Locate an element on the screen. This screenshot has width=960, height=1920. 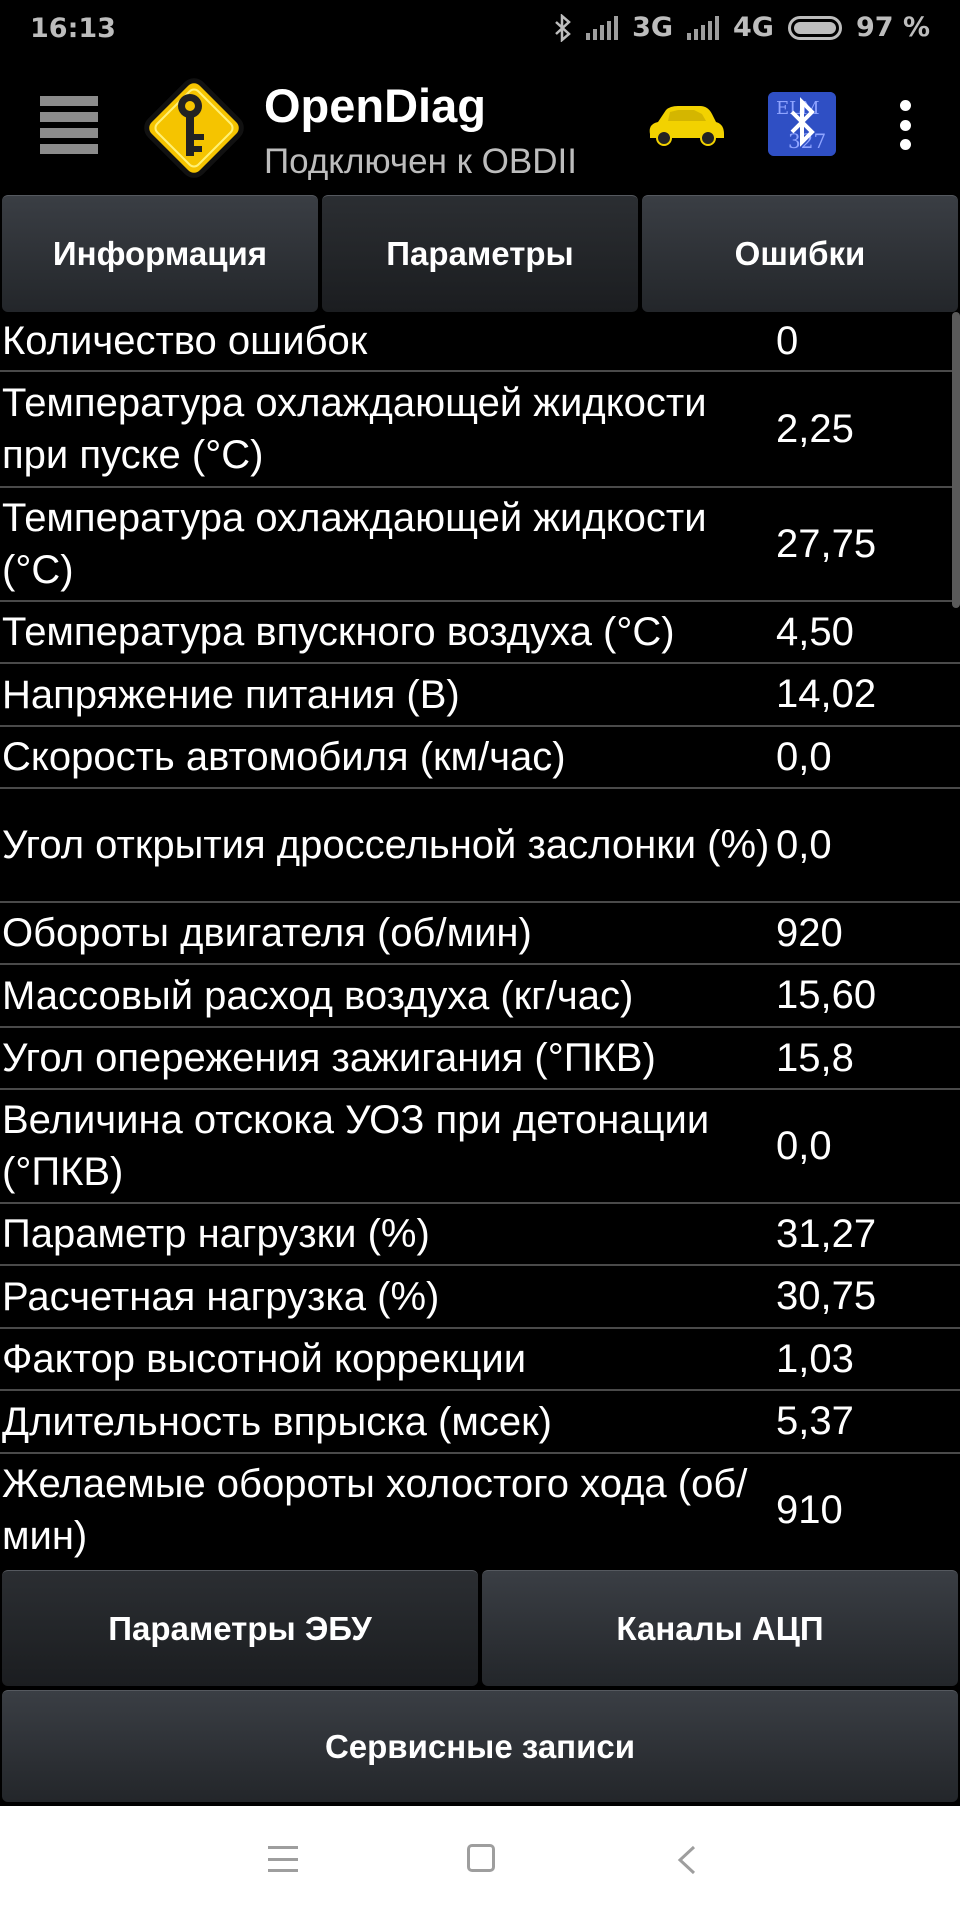
adc-channels-button: Каналы АЦП is located at coordinates (720, 1628).